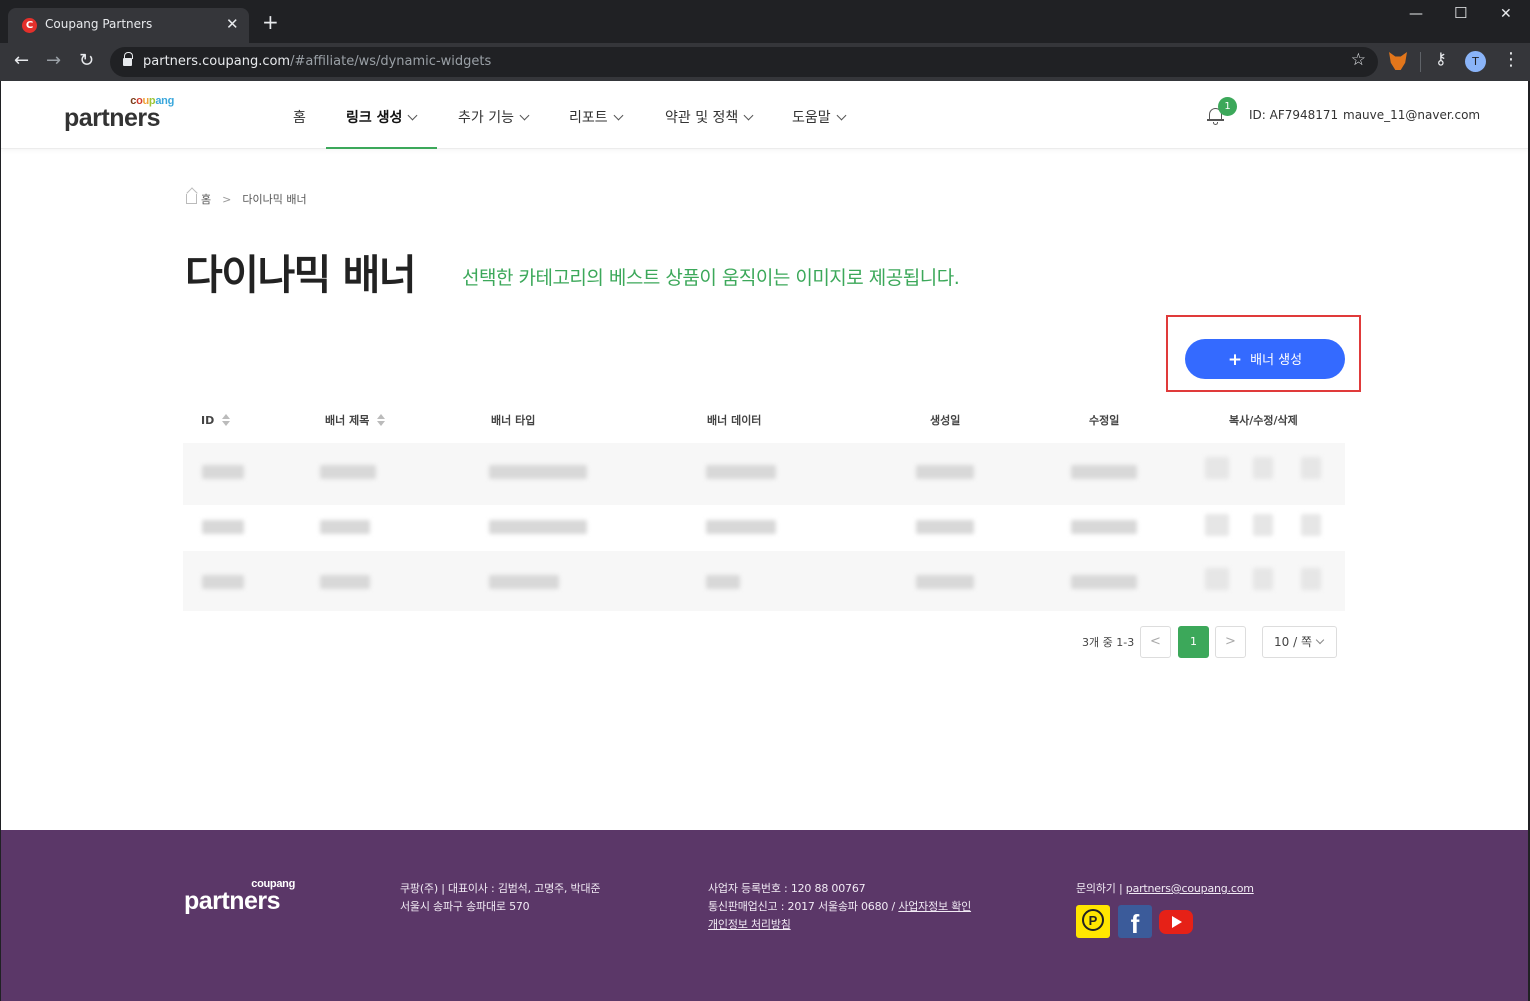 This screenshot has height=1001, width=1530. Describe the element at coordinates (709, 117) in the screenshot. I see `nav-terms-policy: 약관 및 정책` at that location.